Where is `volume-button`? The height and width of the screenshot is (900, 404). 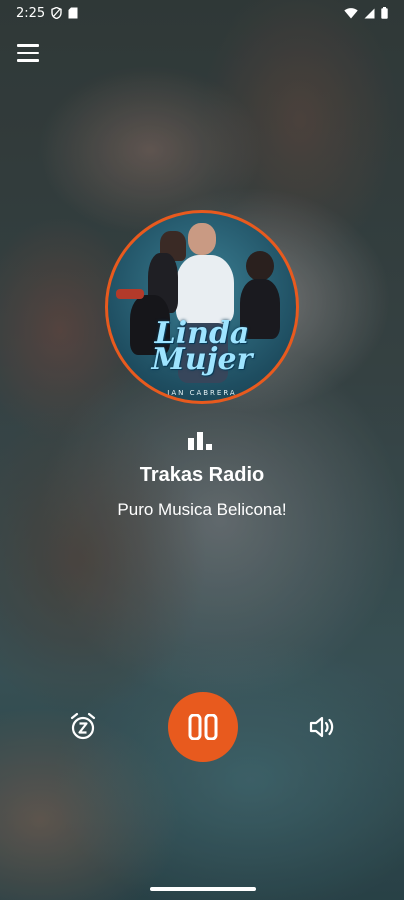
volume-button is located at coordinates (322, 727).